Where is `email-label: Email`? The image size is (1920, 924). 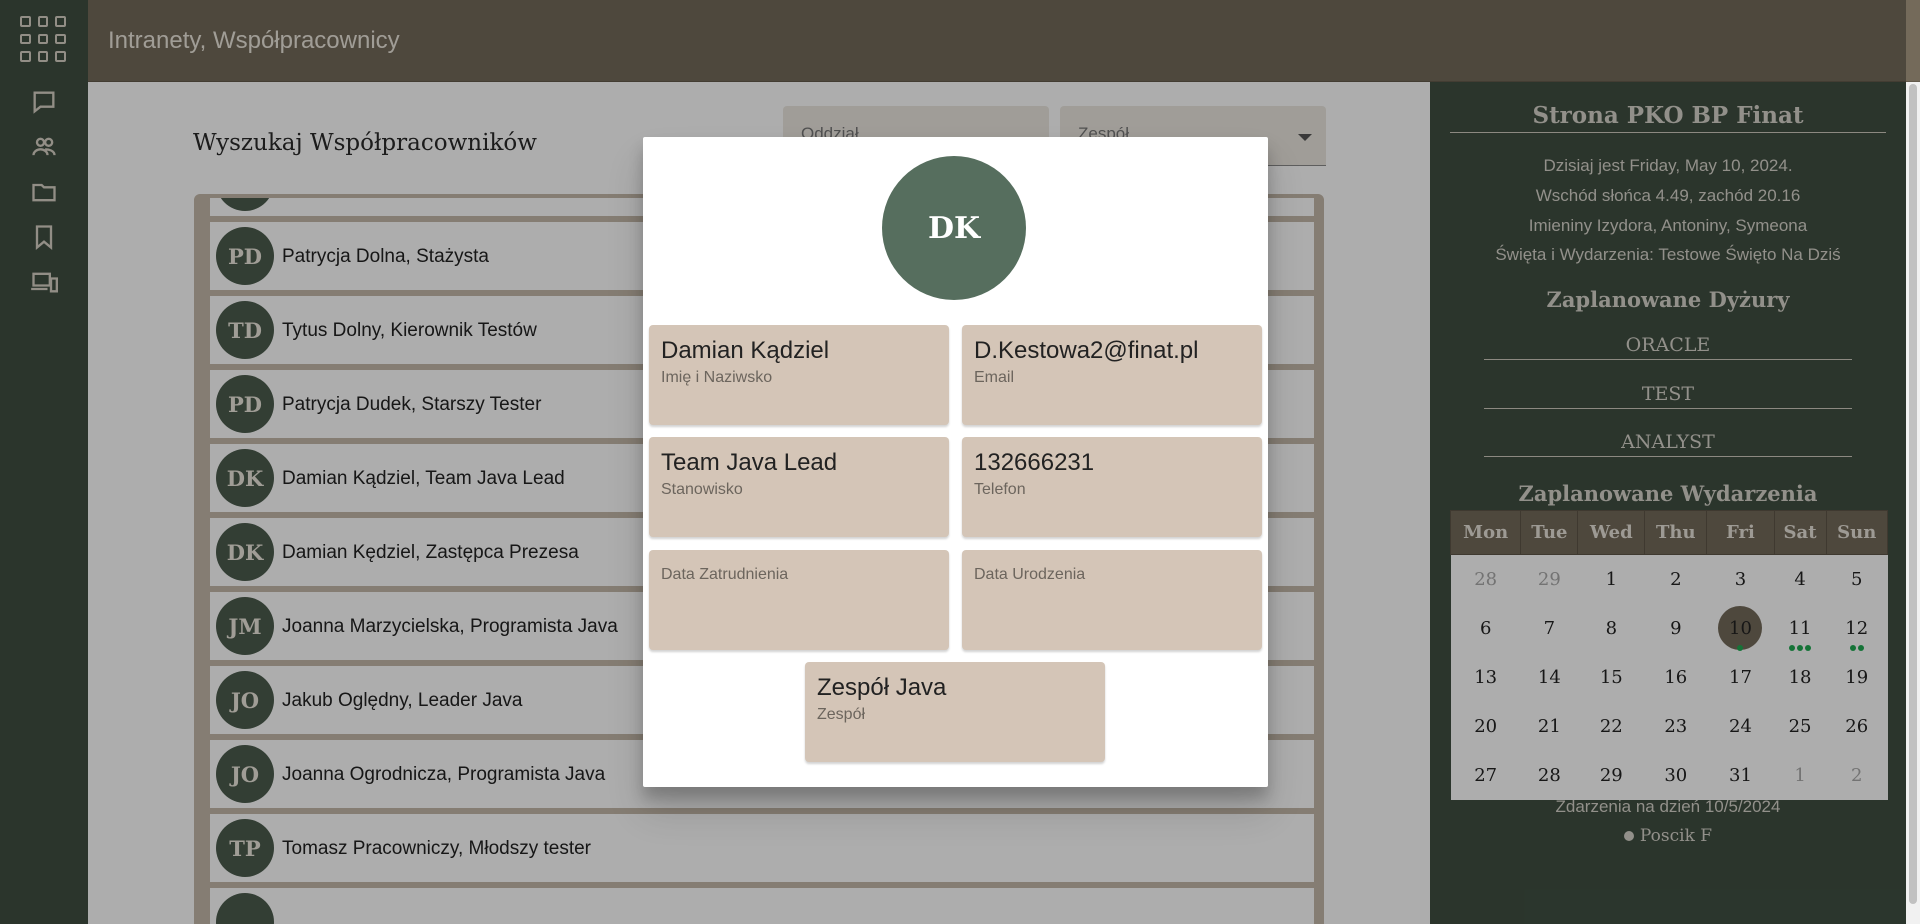
email-label: Email is located at coordinates (994, 377).